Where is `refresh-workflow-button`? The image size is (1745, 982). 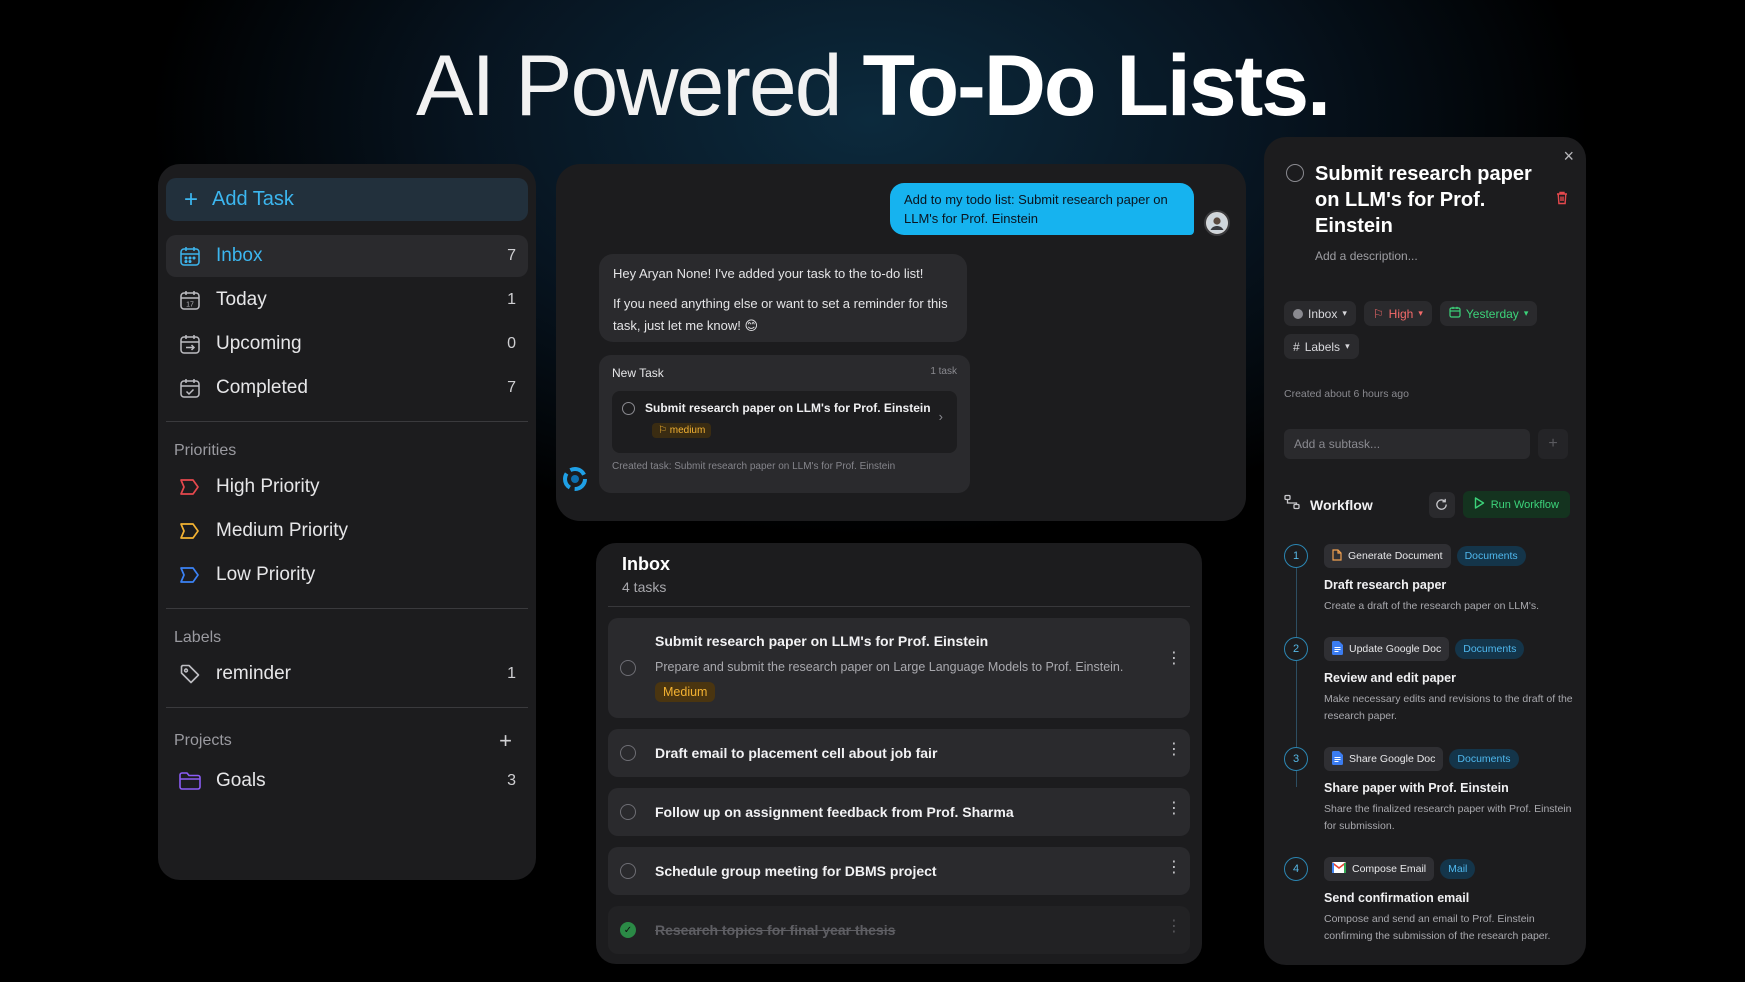 refresh-workflow-button is located at coordinates (1441, 504).